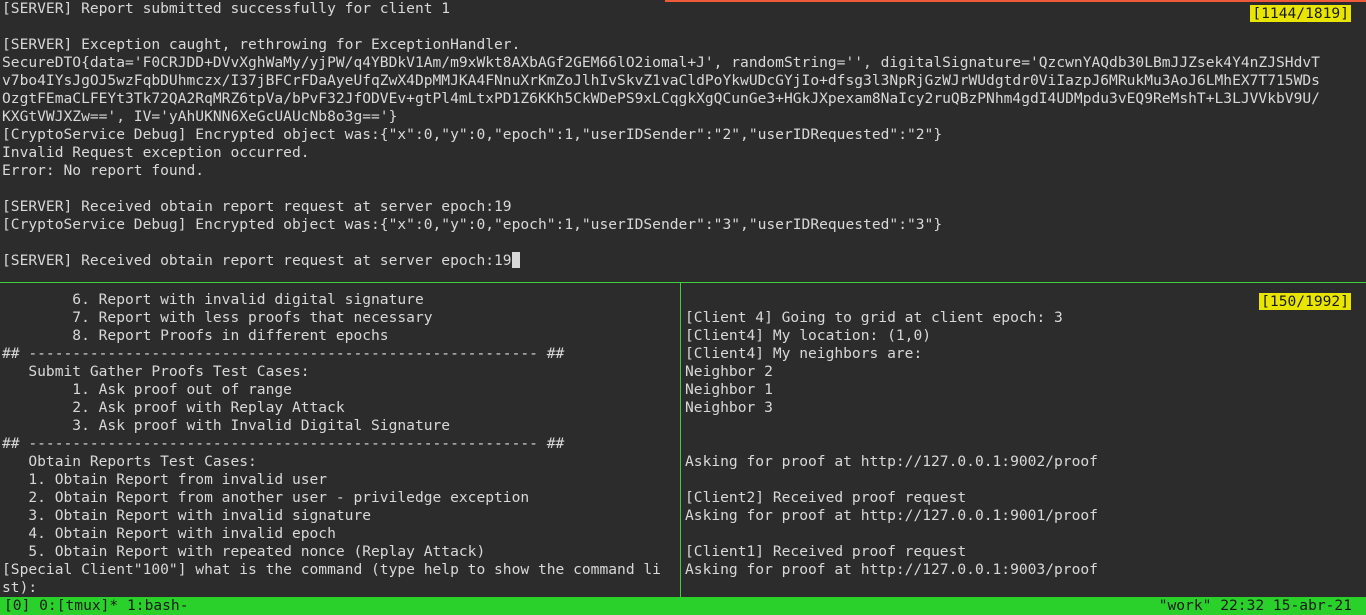 The image size is (1366, 615). Describe the element at coordinates (156, 371) in the screenshot. I see `terminal-line: Submit Gather Proofs Test Cases:` at that location.